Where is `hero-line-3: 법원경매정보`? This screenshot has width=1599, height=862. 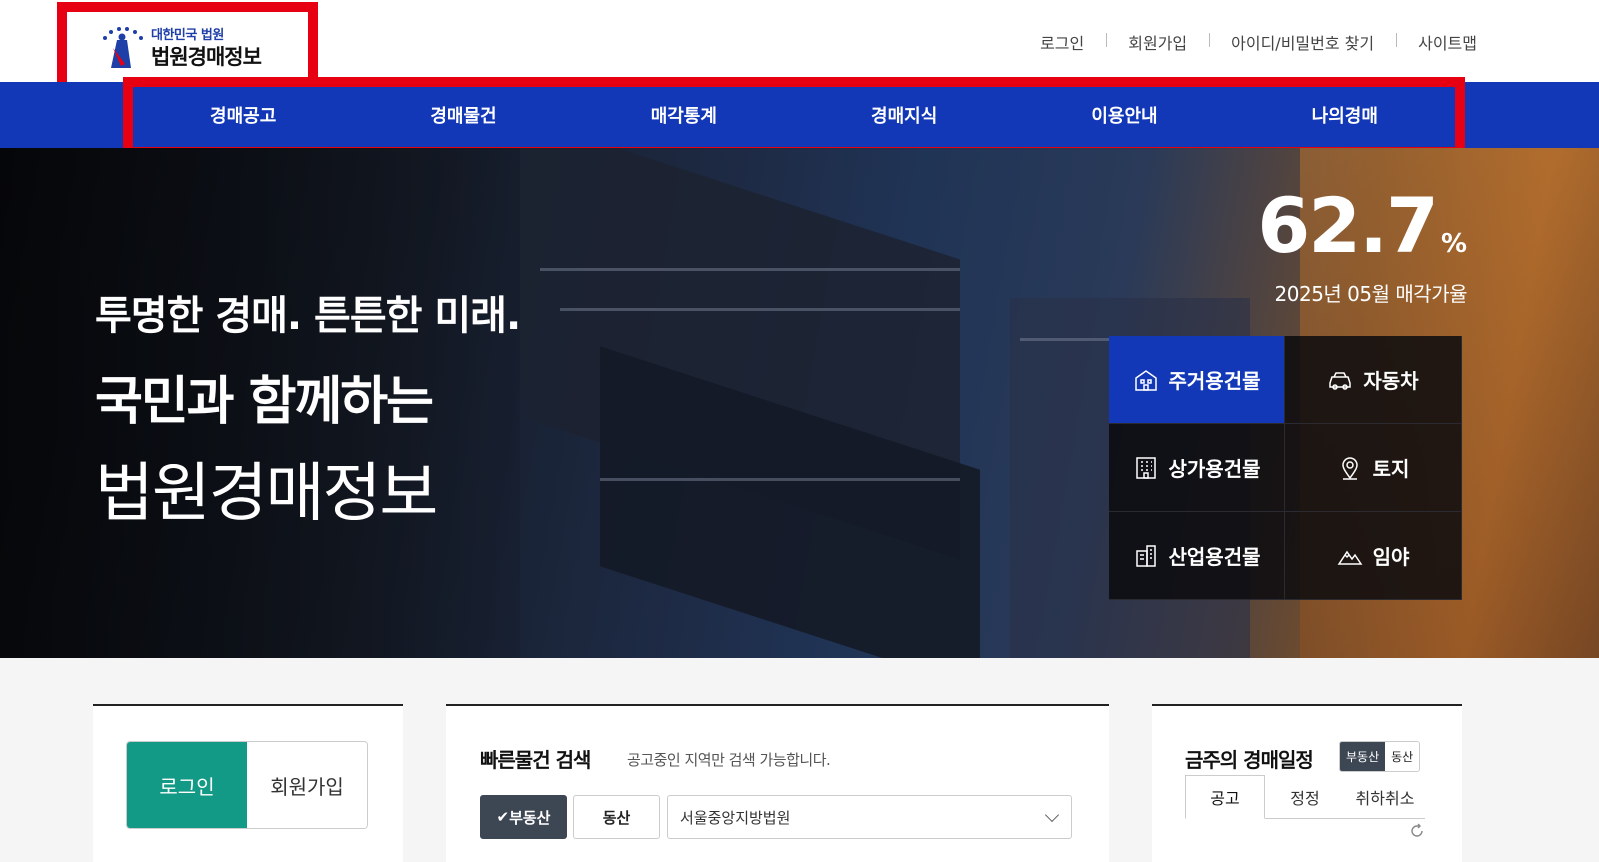
hero-line-3: 법원경매정보 is located at coordinates (266, 494).